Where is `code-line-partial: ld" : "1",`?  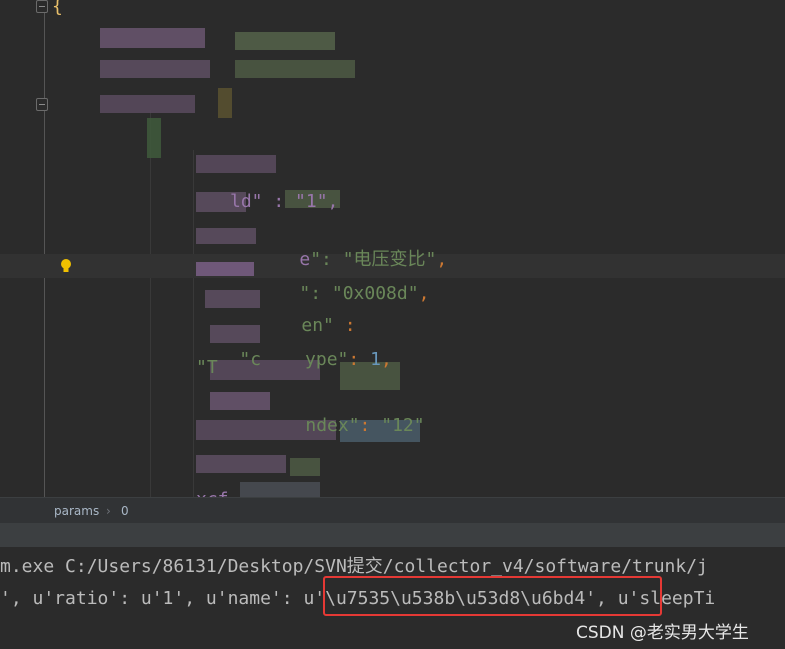
code-line-partial: ld" : "1", is located at coordinates (284, 201).